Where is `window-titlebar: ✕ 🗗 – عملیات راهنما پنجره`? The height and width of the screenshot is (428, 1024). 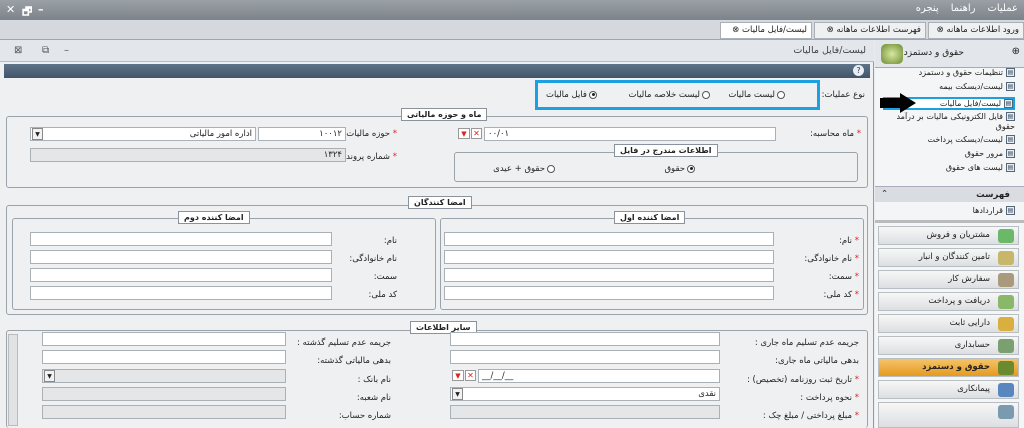
window-titlebar: ✕ 🗗 – عملیات راهنما پنجره is located at coordinates (512, 10).